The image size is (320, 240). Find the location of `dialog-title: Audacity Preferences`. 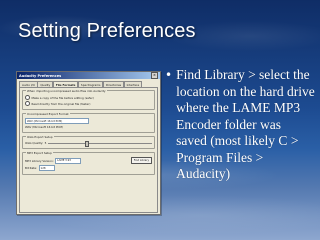

dialog-title: Audacity Preferences is located at coordinates (40, 75).